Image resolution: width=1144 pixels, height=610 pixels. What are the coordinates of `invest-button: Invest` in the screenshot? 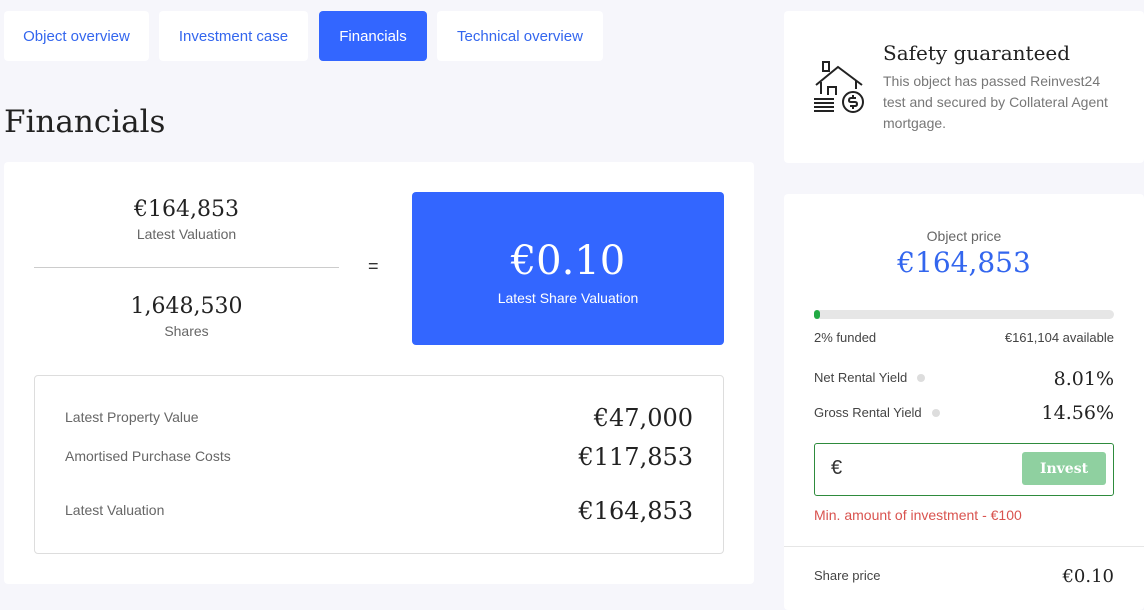 It's located at (1064, 468).